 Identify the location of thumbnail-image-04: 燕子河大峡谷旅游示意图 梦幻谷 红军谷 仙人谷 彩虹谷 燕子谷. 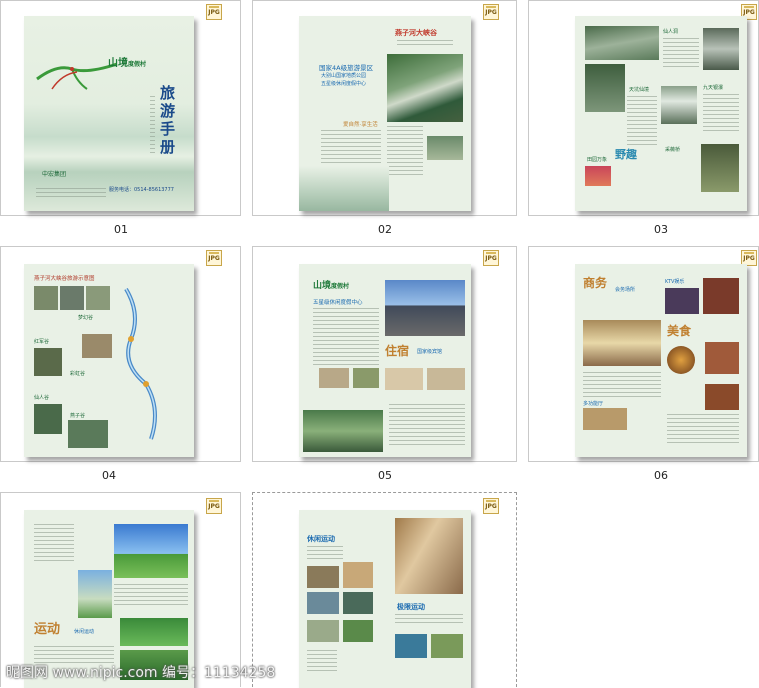
(109, 360).